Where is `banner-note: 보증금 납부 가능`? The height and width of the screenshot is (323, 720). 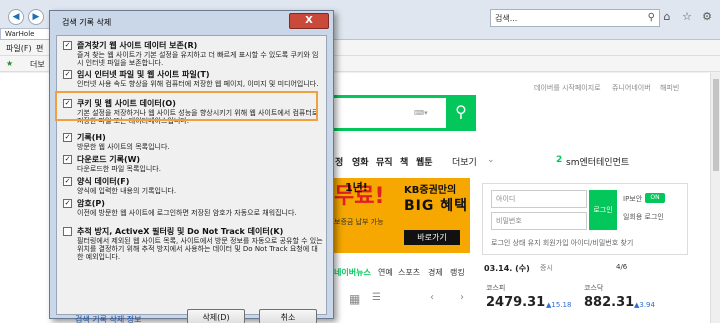
banner-note: 보증금 납부 가능 is located at coordinates (359, 222).